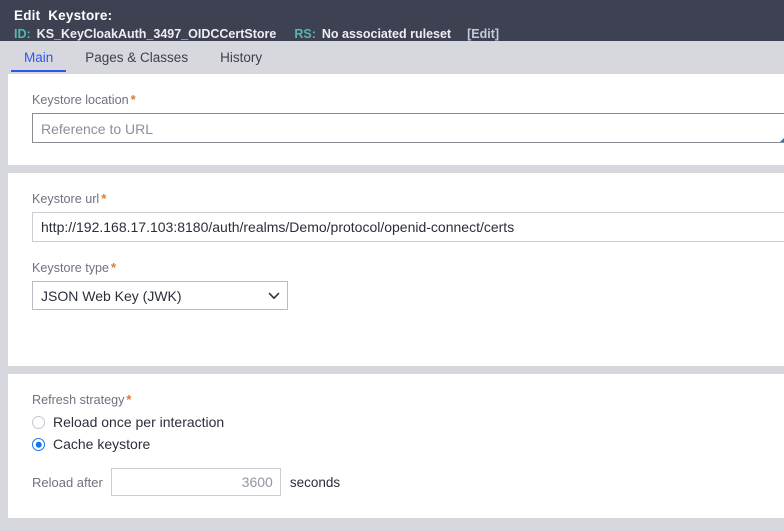 This screenshot has height=531, width=784. What do you see at coordinates (195, 482) in the screenshot?
I see `reload-after-input: 3600` at bounding box center [195, 482].